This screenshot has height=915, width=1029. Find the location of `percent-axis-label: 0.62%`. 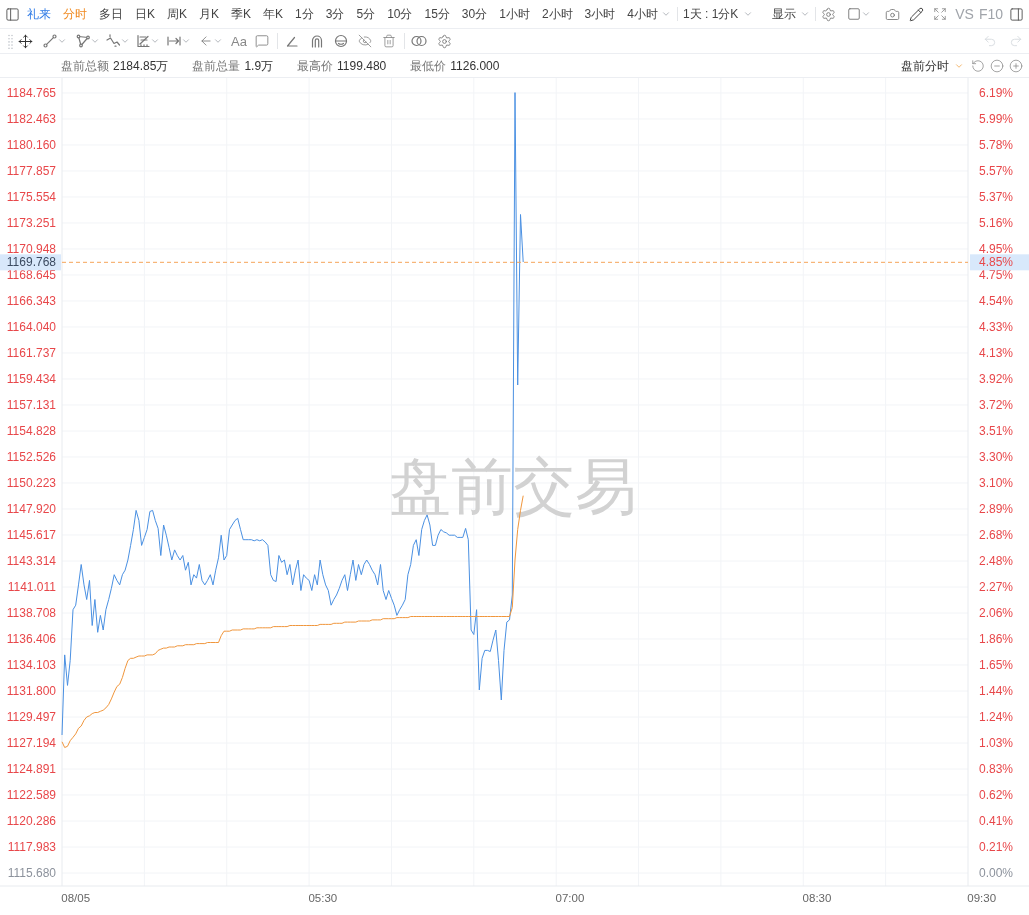

percent-axis-label: 0.62% is located at coordinates (996, 795).